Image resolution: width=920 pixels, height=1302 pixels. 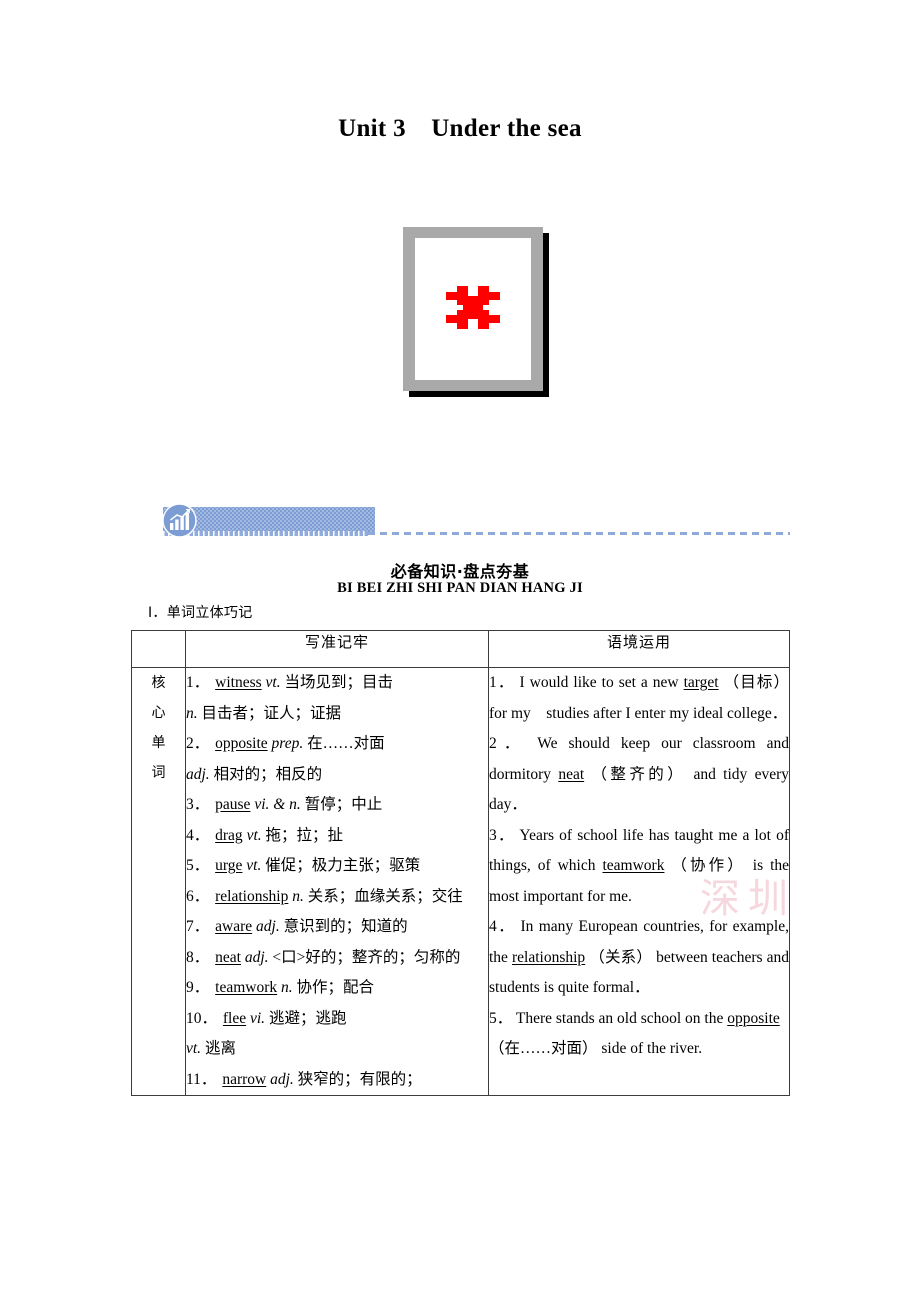 I want to click on word-answer: urge, so click(x=229, y=865).